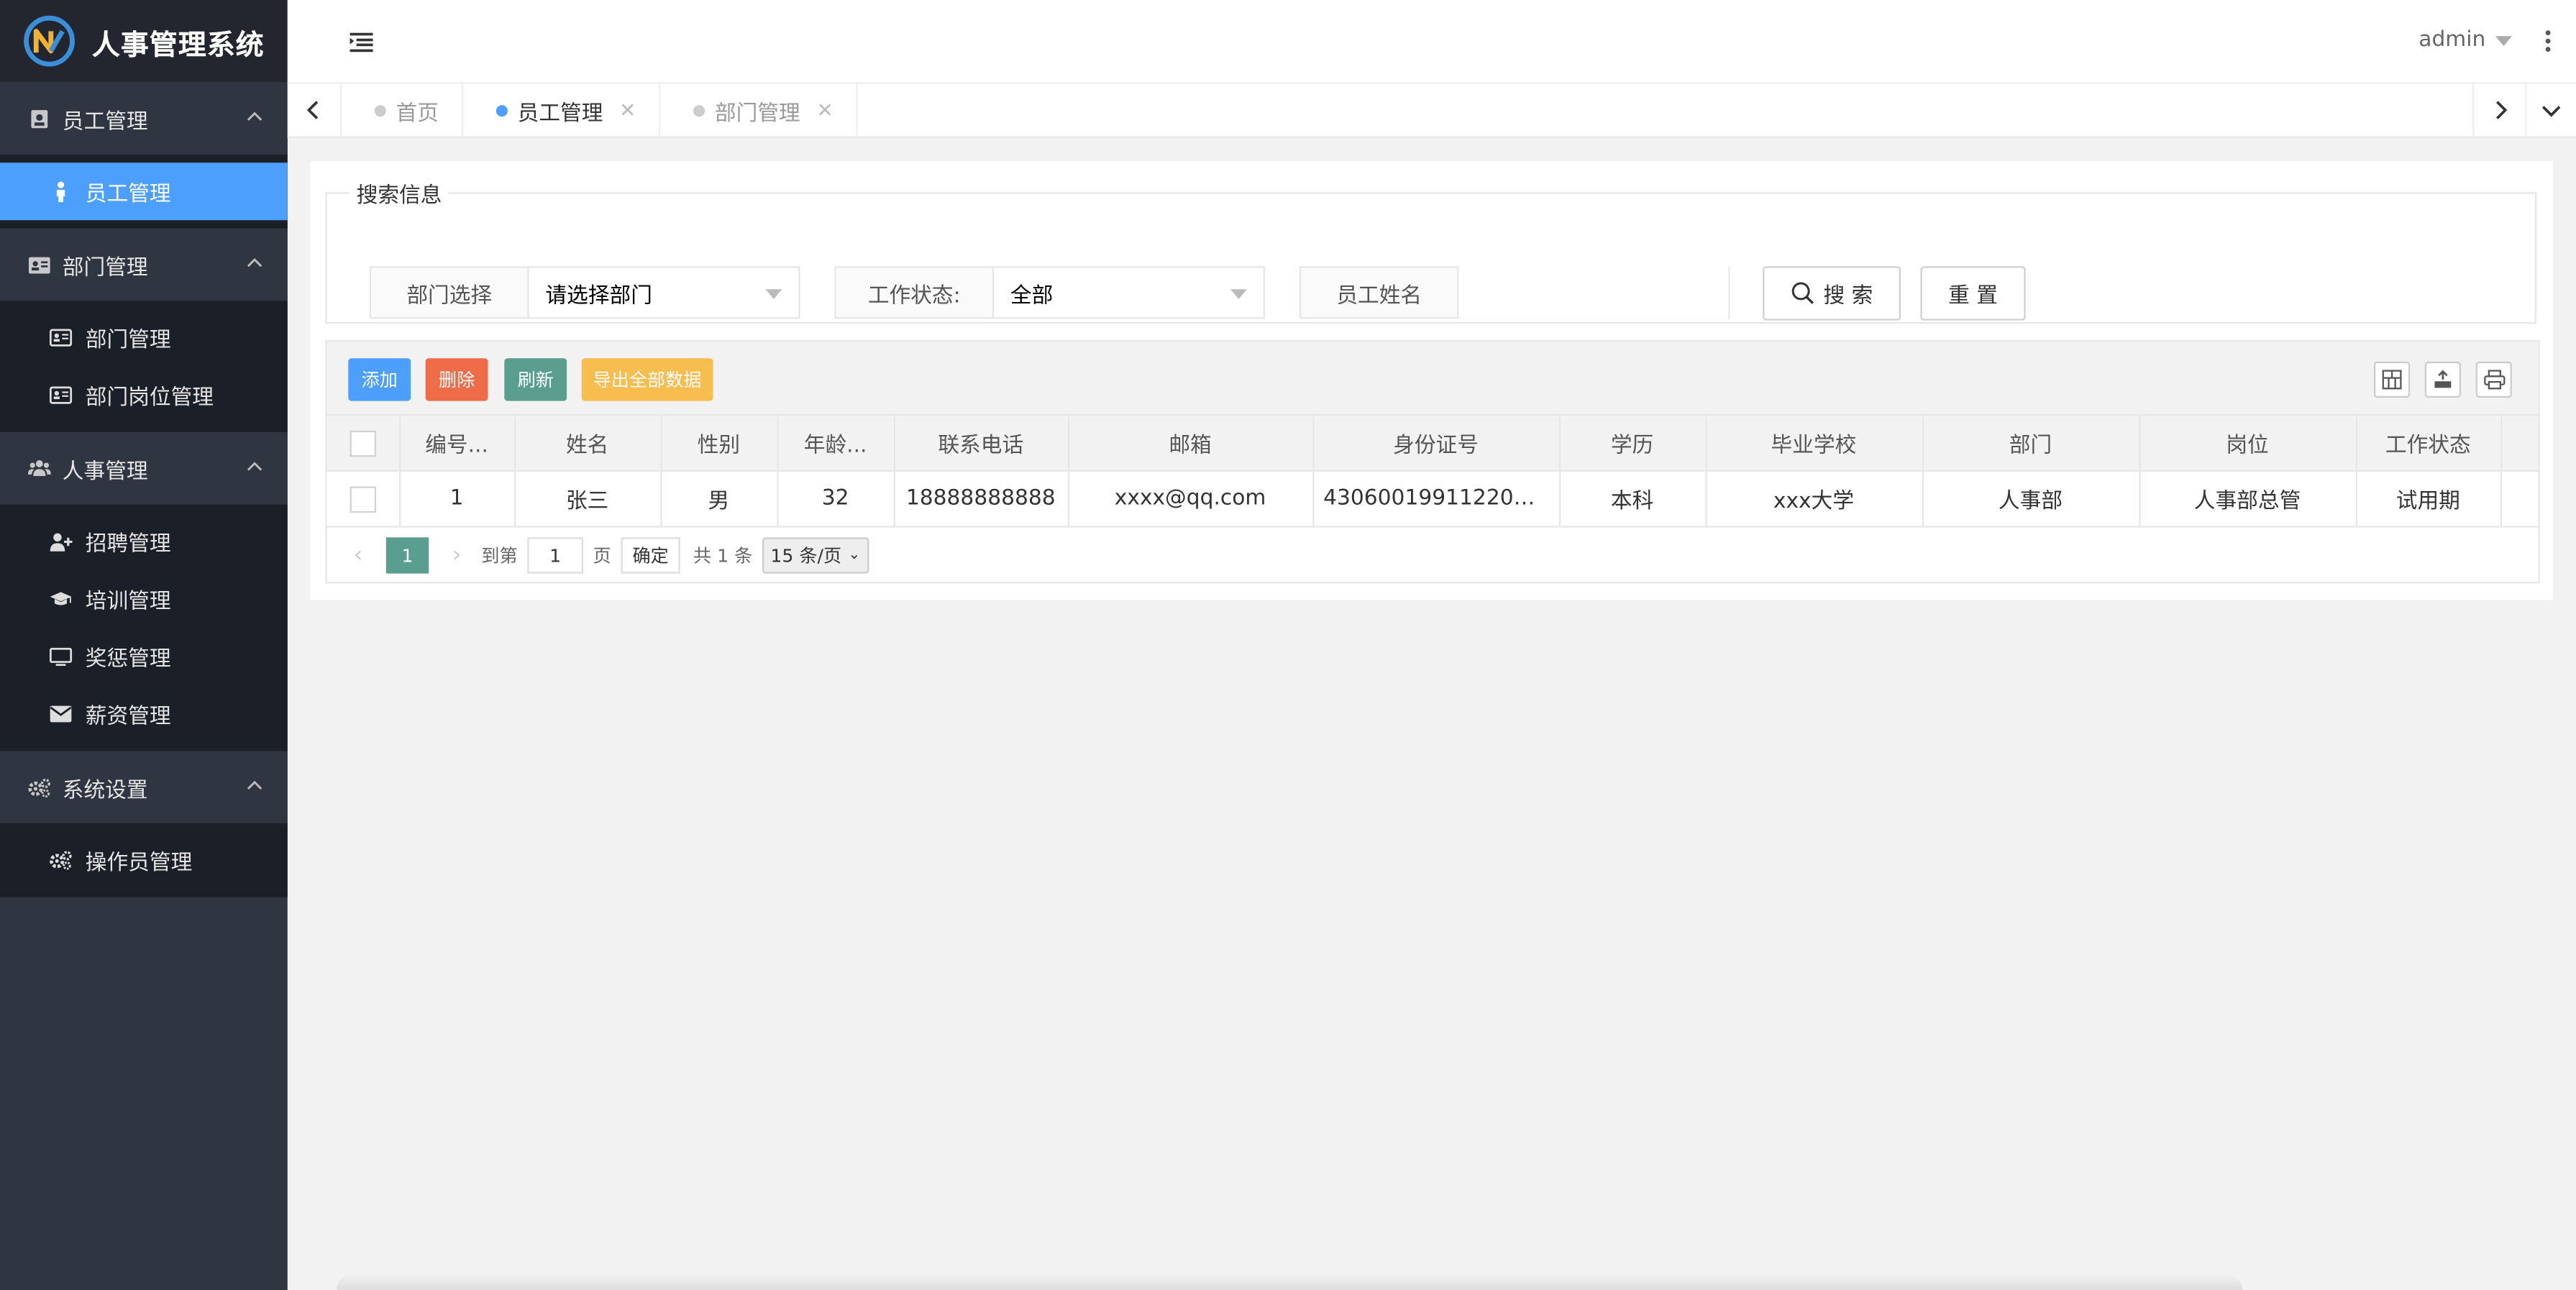  Describe the element at coordinates (2031, 444) in the screenshot. I see `column-header: 部门` at that location.